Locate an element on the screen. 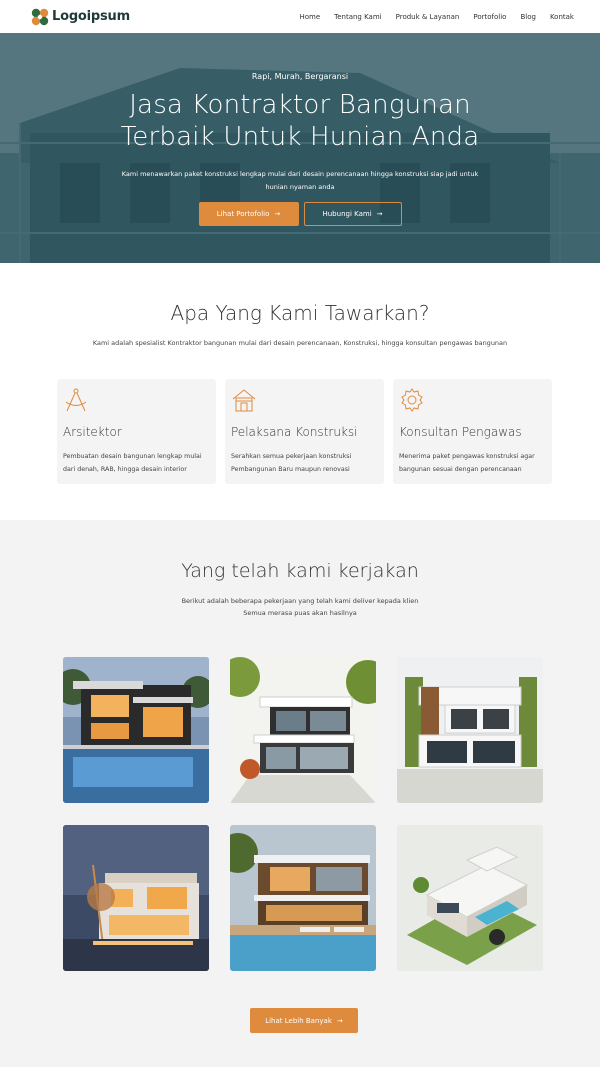 This screenshot has width=600, height=1067. portfolio-subtitle-line-2: Semua merasa puas akan hasilnya is located at coordinates (300, 613).